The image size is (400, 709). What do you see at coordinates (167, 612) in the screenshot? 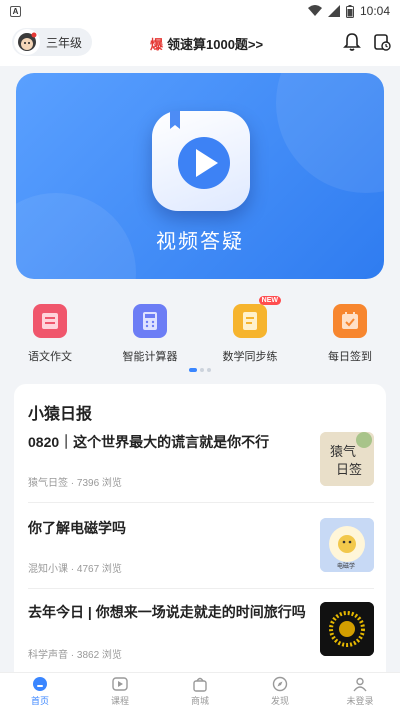
I see `news-title: 去年今日 | 你想来一场说走就走的时间旅行吗` at bounding box center [167, 612].